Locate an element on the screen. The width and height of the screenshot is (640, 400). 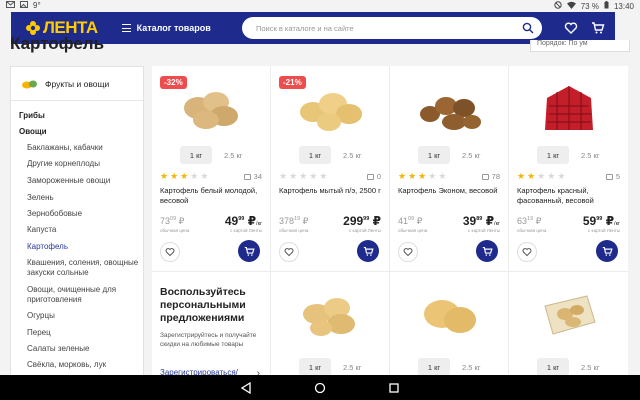
sidebar-category-header: Фрукты и овощи is located at coordinates (77, 84).